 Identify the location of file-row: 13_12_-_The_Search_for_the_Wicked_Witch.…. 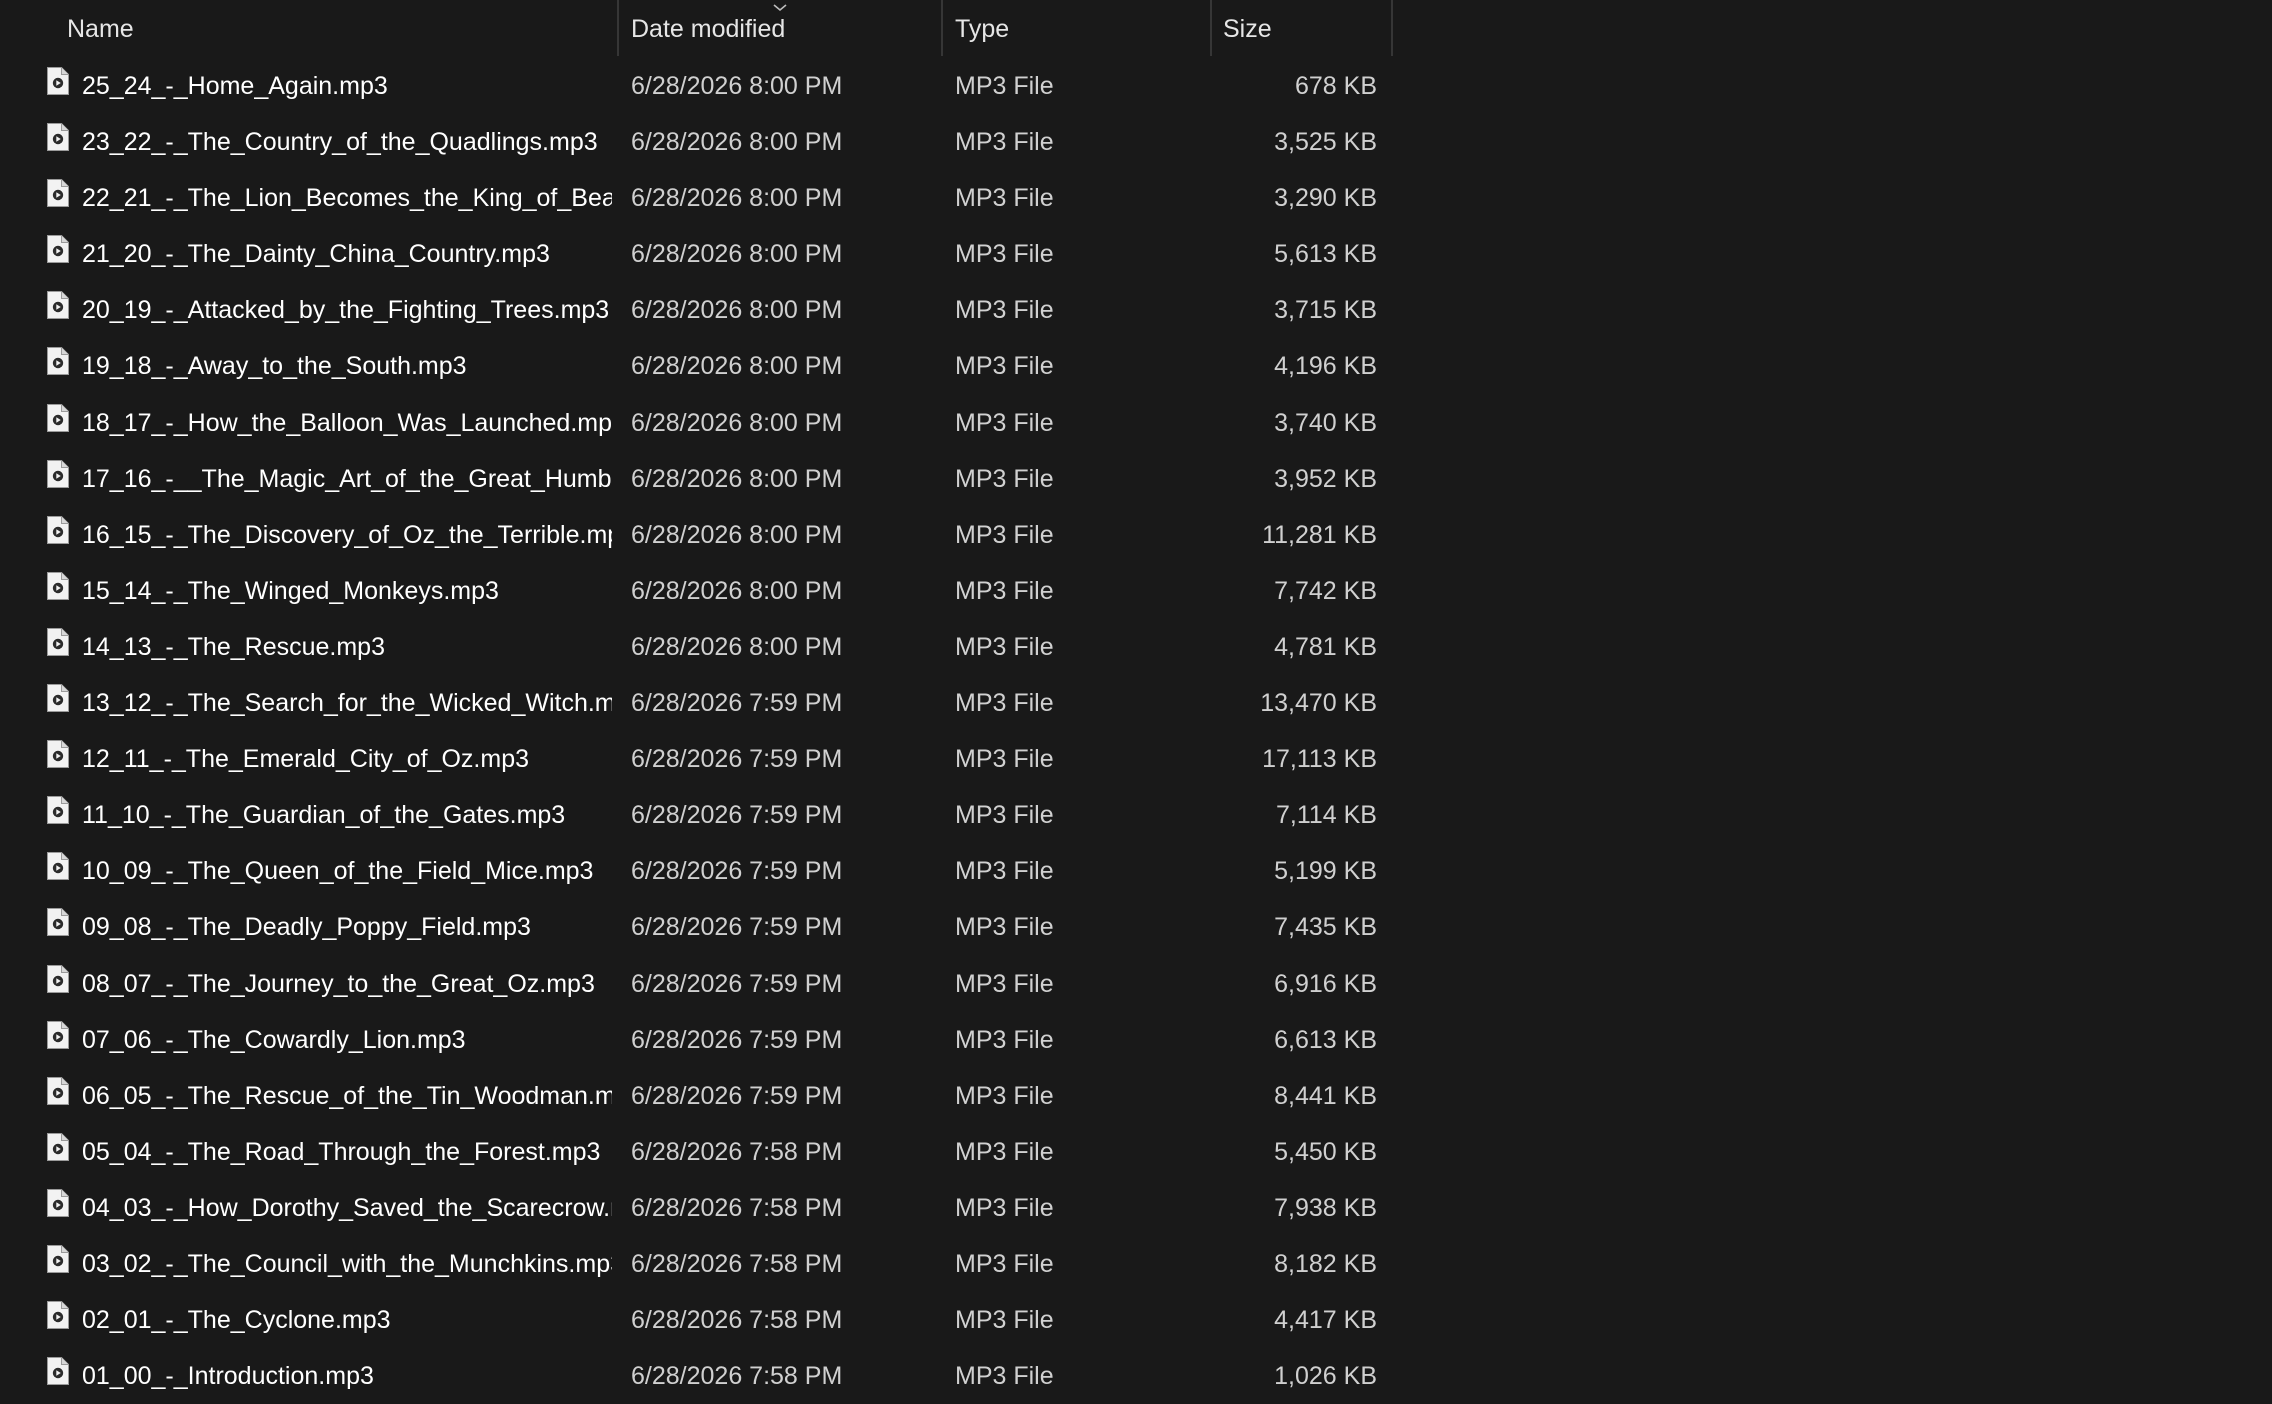
(696, 703).